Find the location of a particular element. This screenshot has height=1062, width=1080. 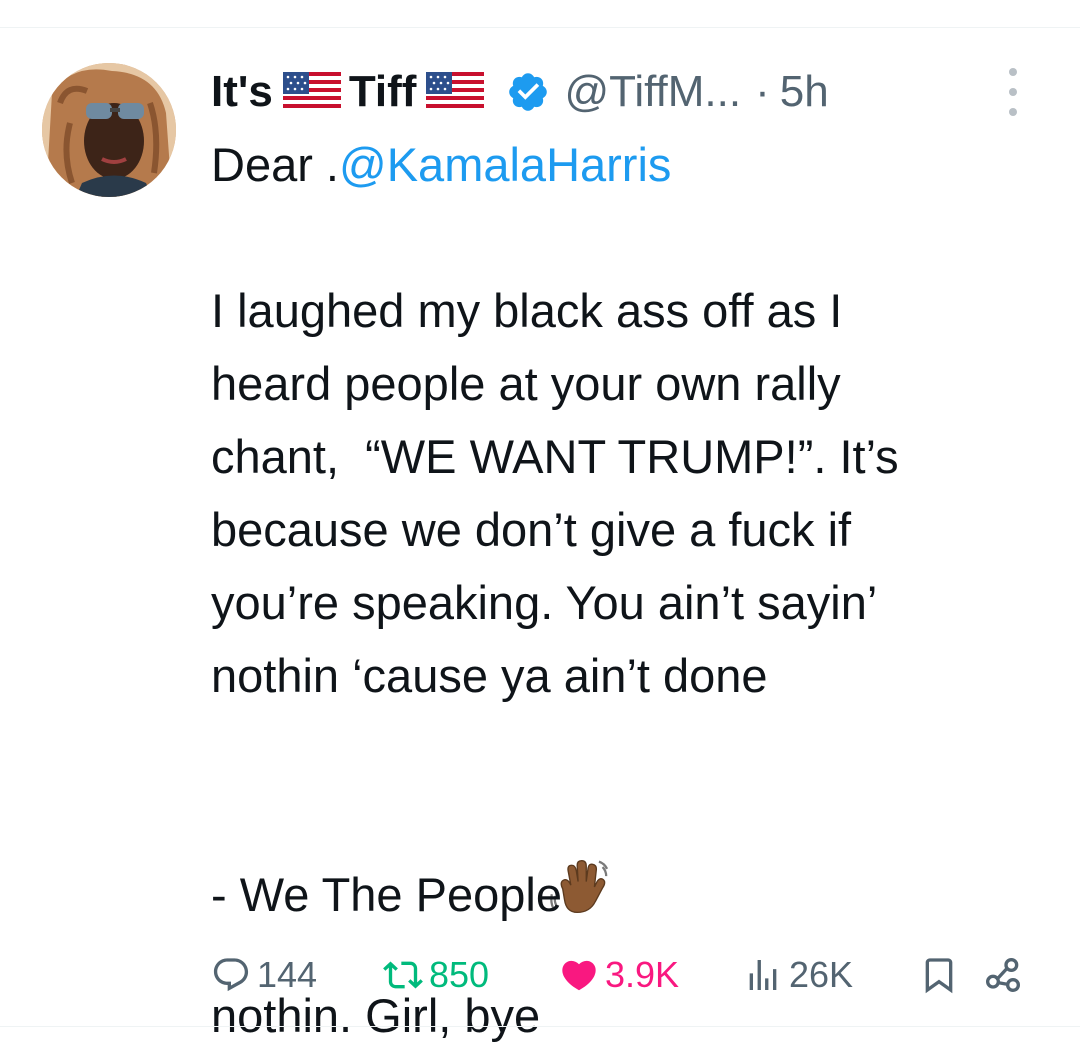

heart-icon is located at coordinates (579, 975).